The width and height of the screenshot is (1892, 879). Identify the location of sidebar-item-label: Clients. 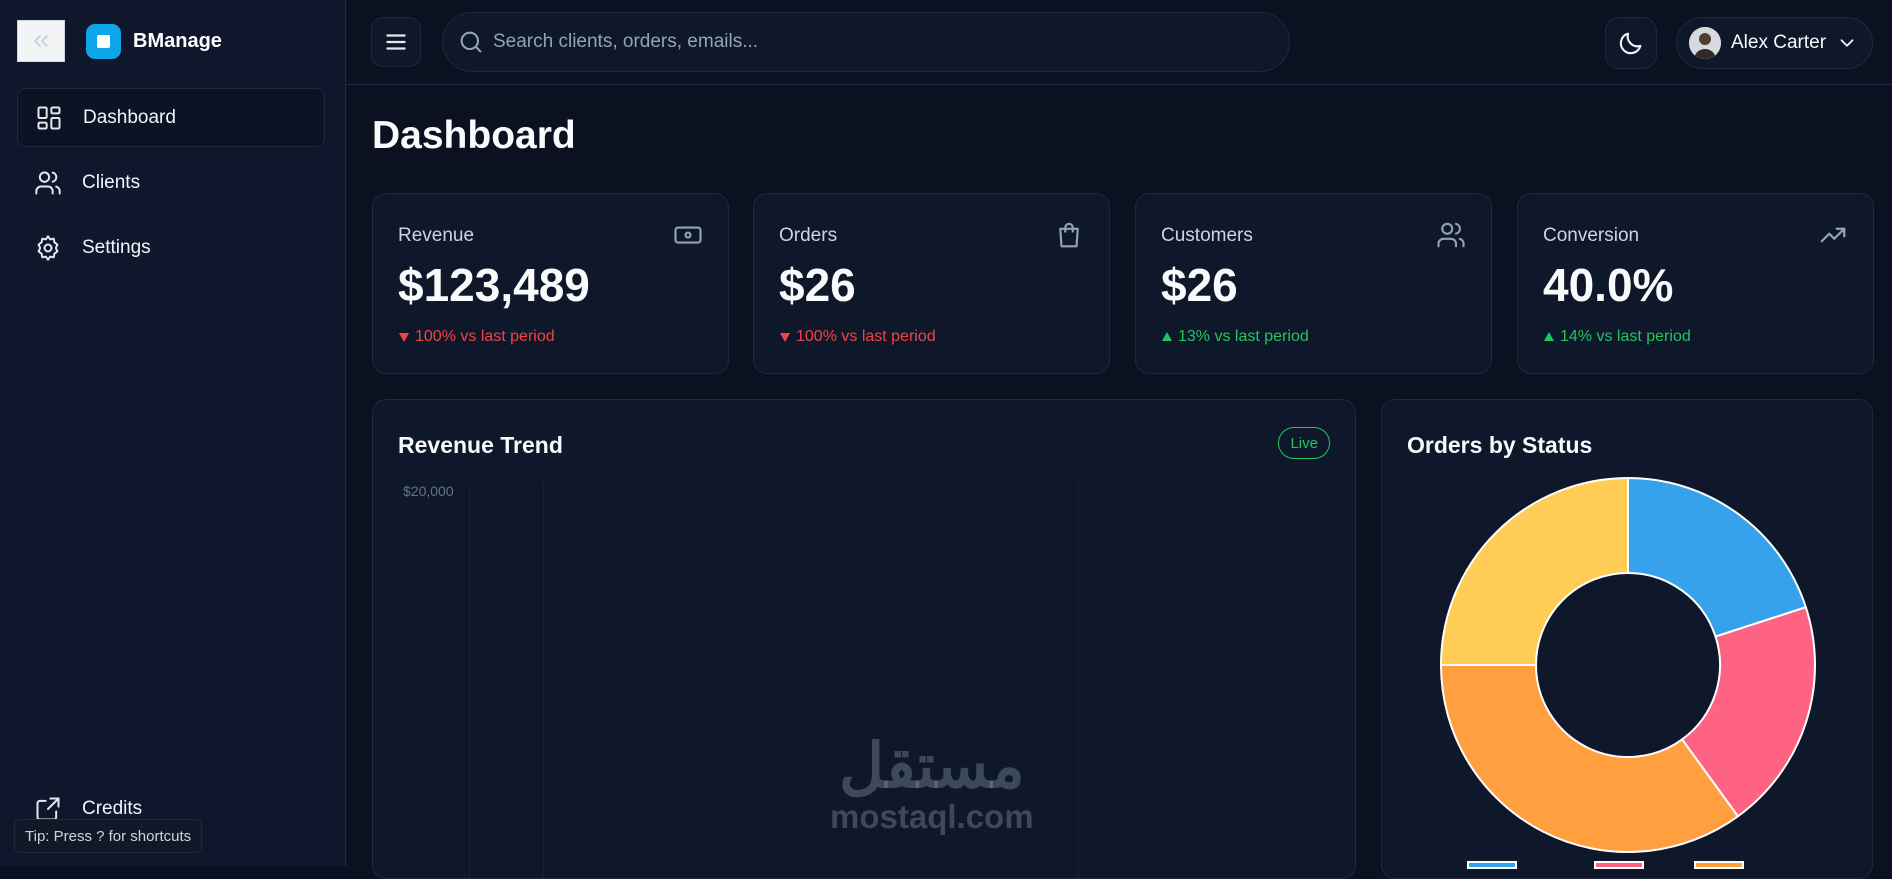
(111, 182).